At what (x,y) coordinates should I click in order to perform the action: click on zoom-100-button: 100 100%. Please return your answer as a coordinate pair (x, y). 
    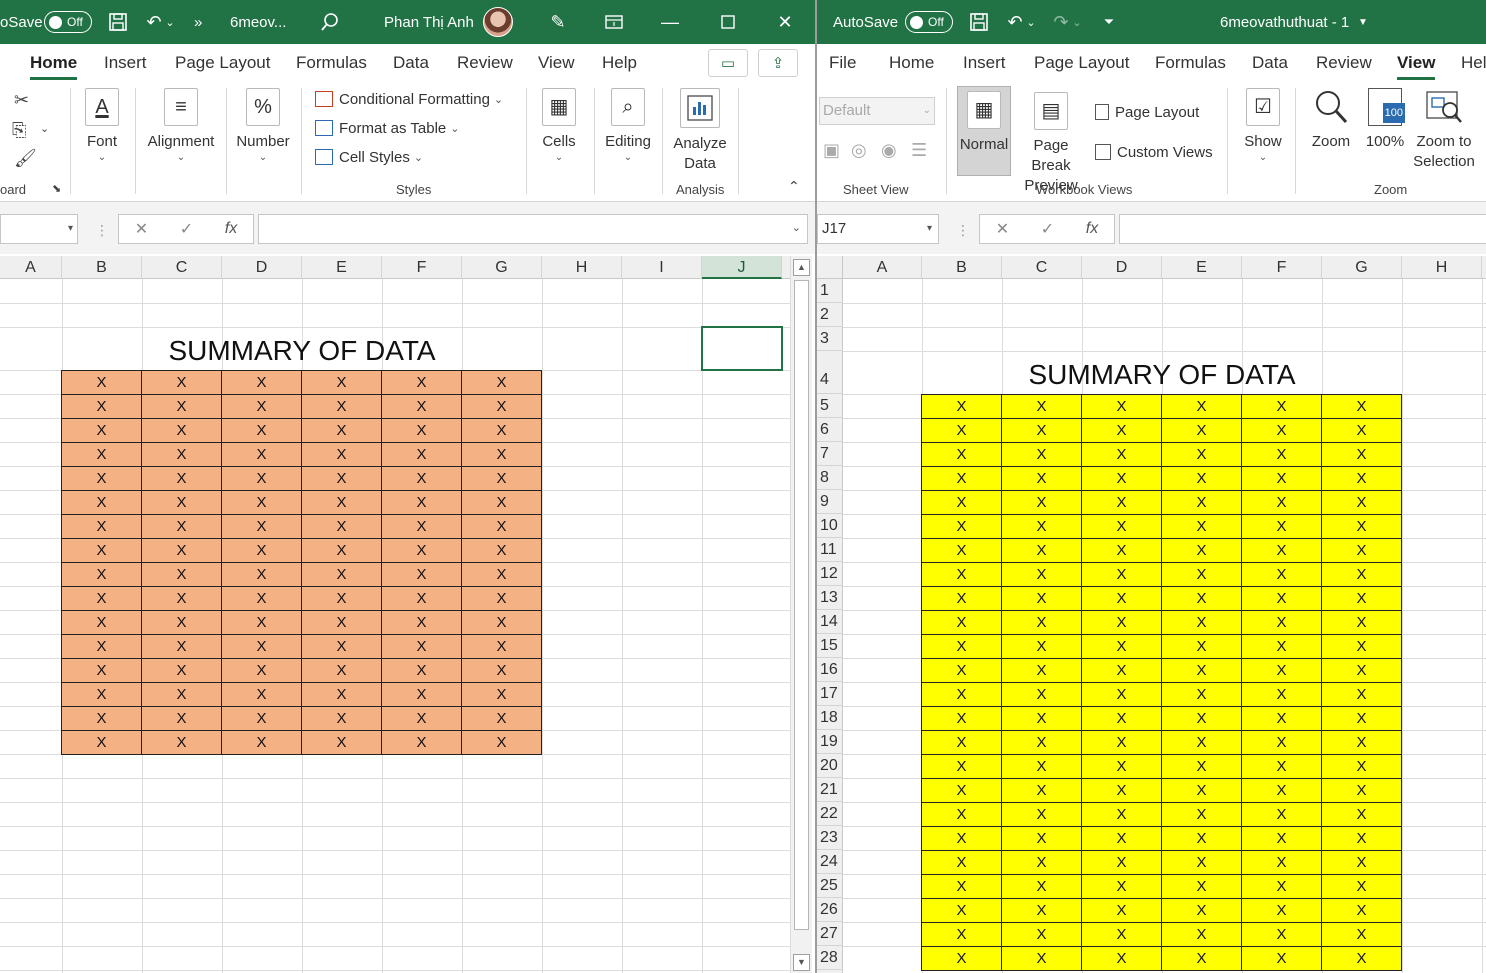
    Looking at the image, I should click on (1385, 120).